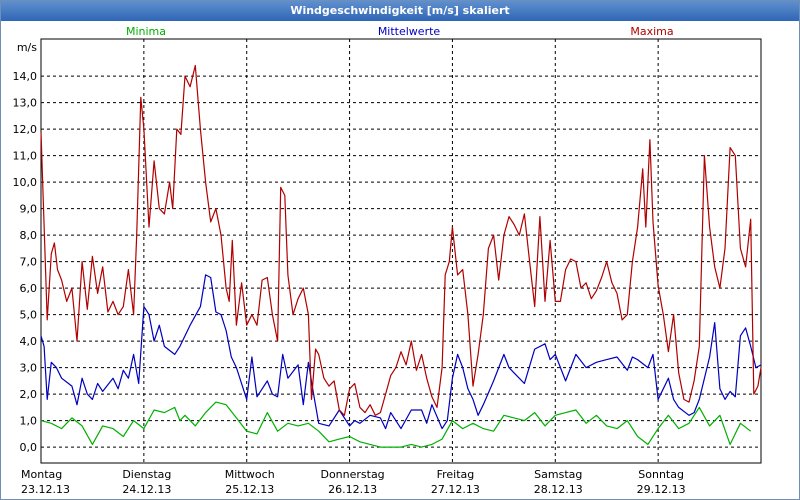 This screenshot has height=500, width=800. Describe the element at coordinates (29, 394) in the screenshot. I see `y-tick-label: 2,0` at that location.